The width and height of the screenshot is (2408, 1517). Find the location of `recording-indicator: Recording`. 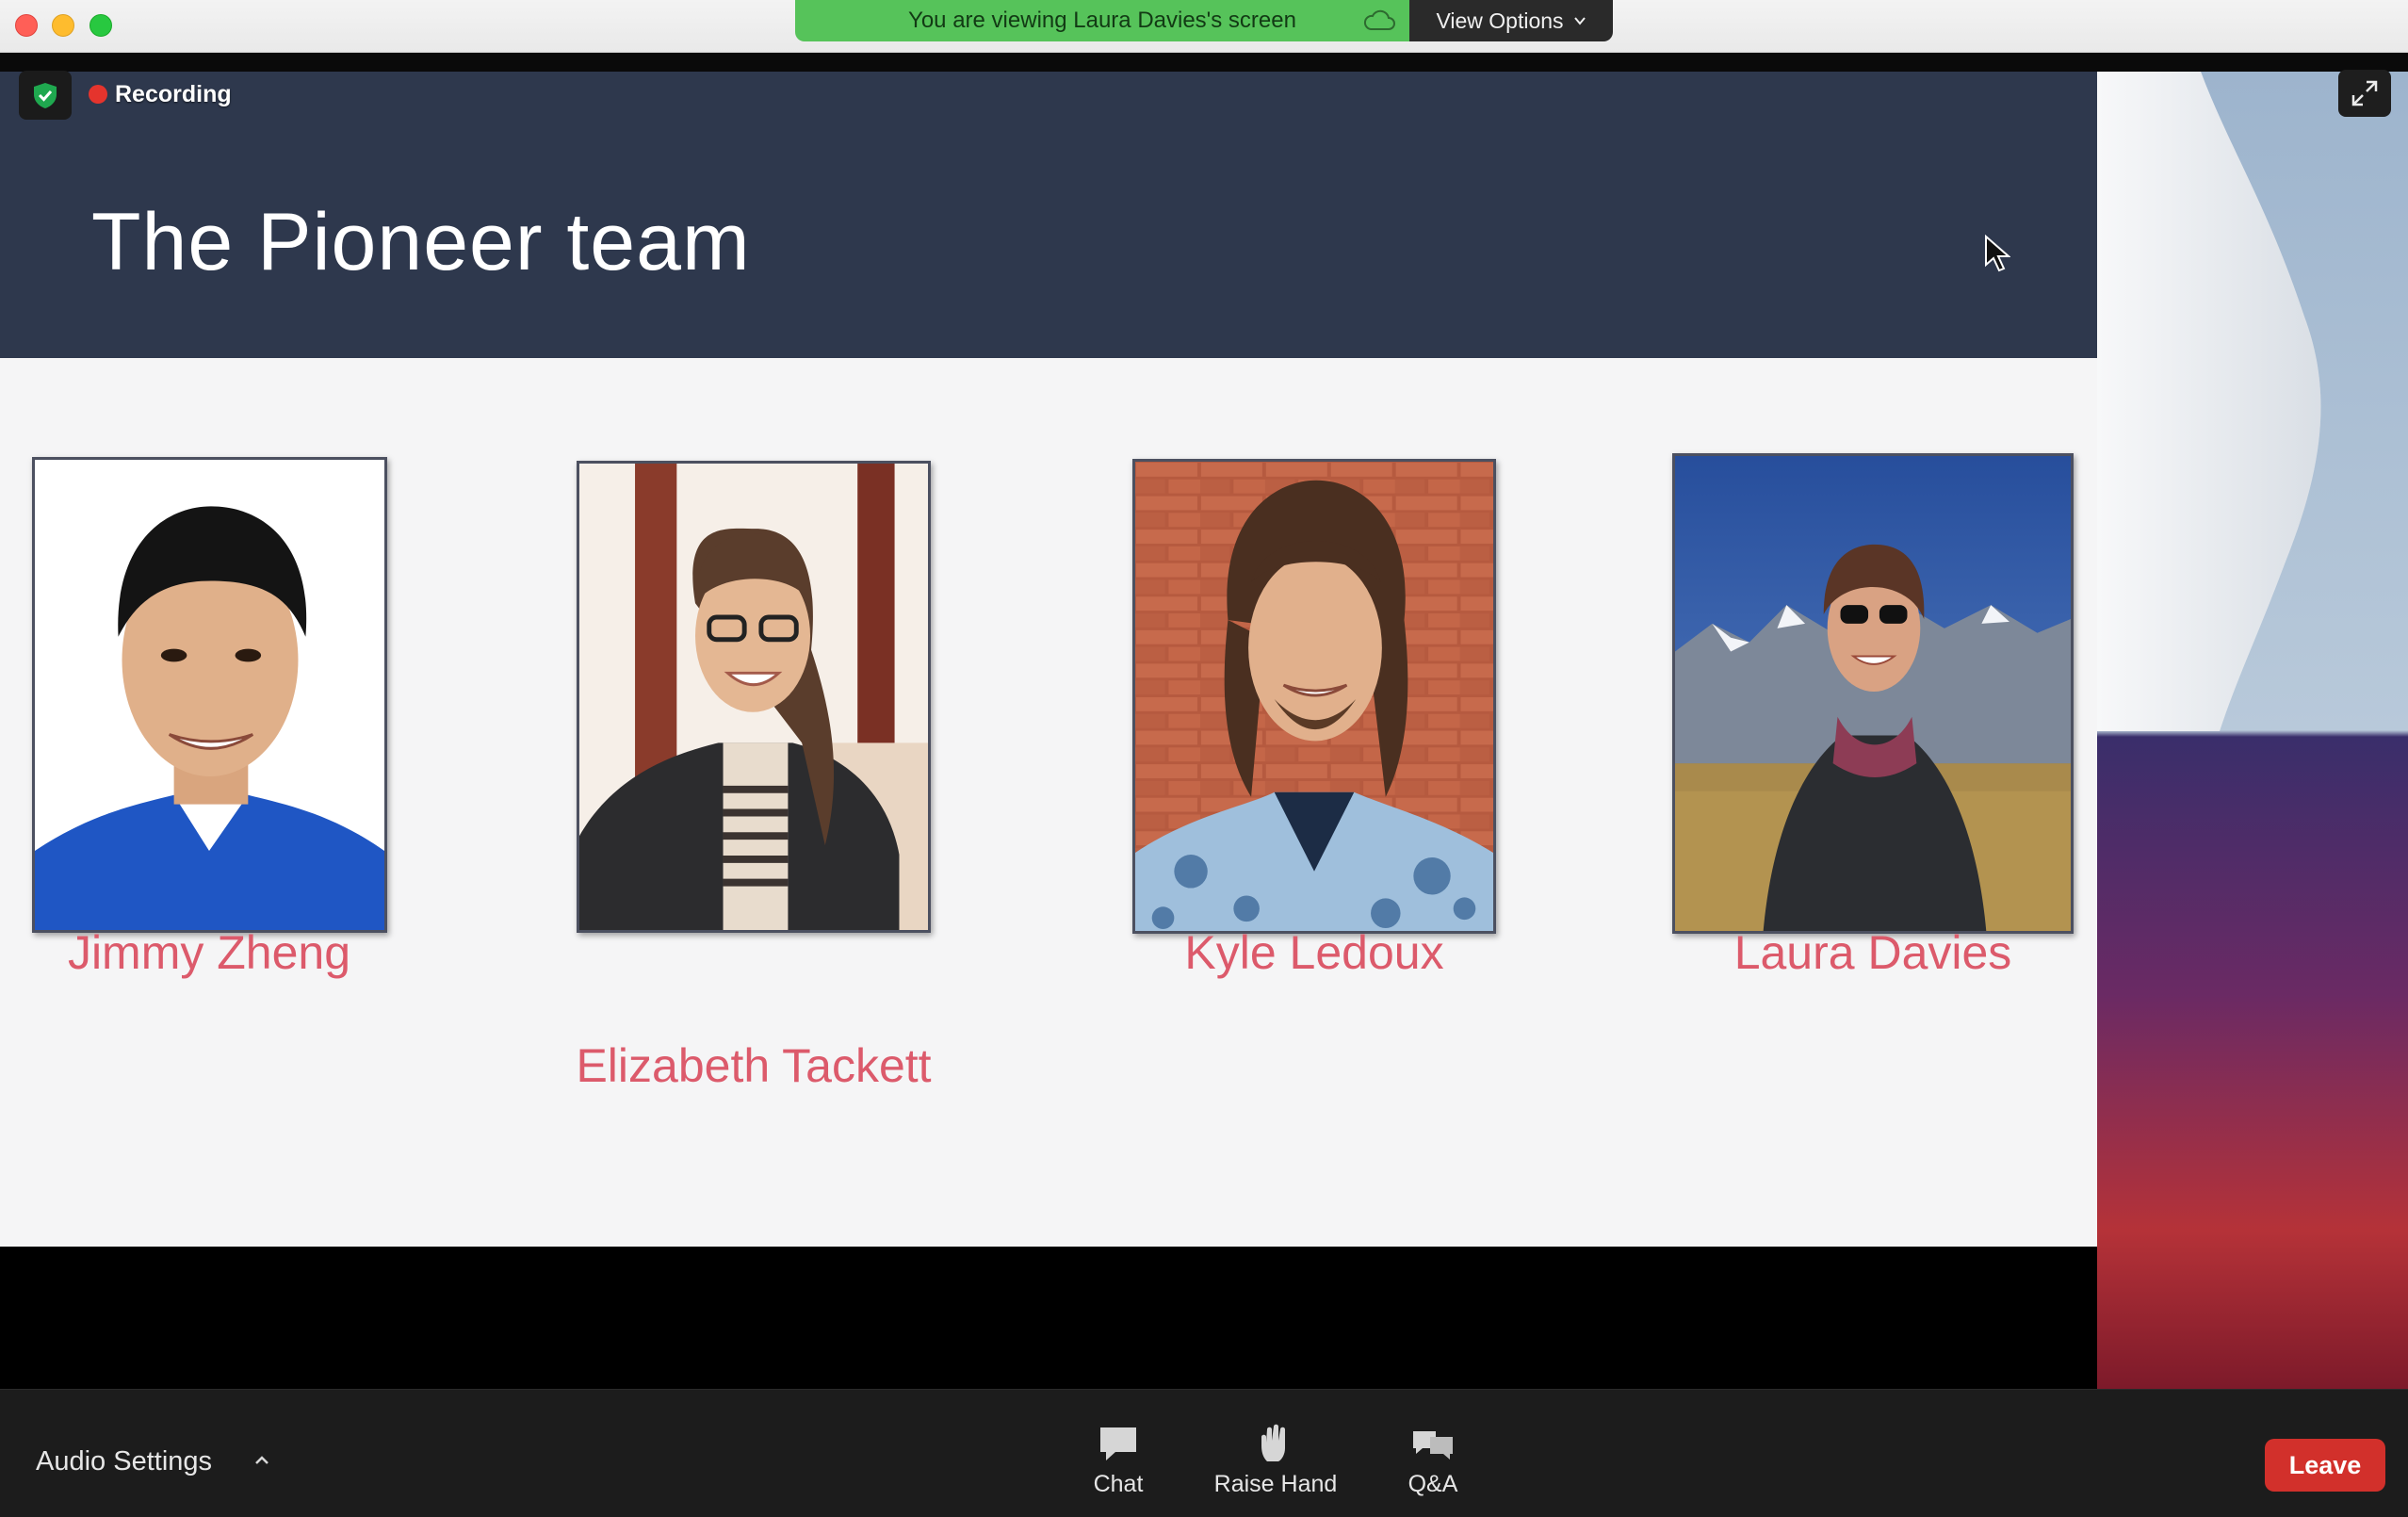

recording-indicator: Recording is located at coordinates (160, 94).